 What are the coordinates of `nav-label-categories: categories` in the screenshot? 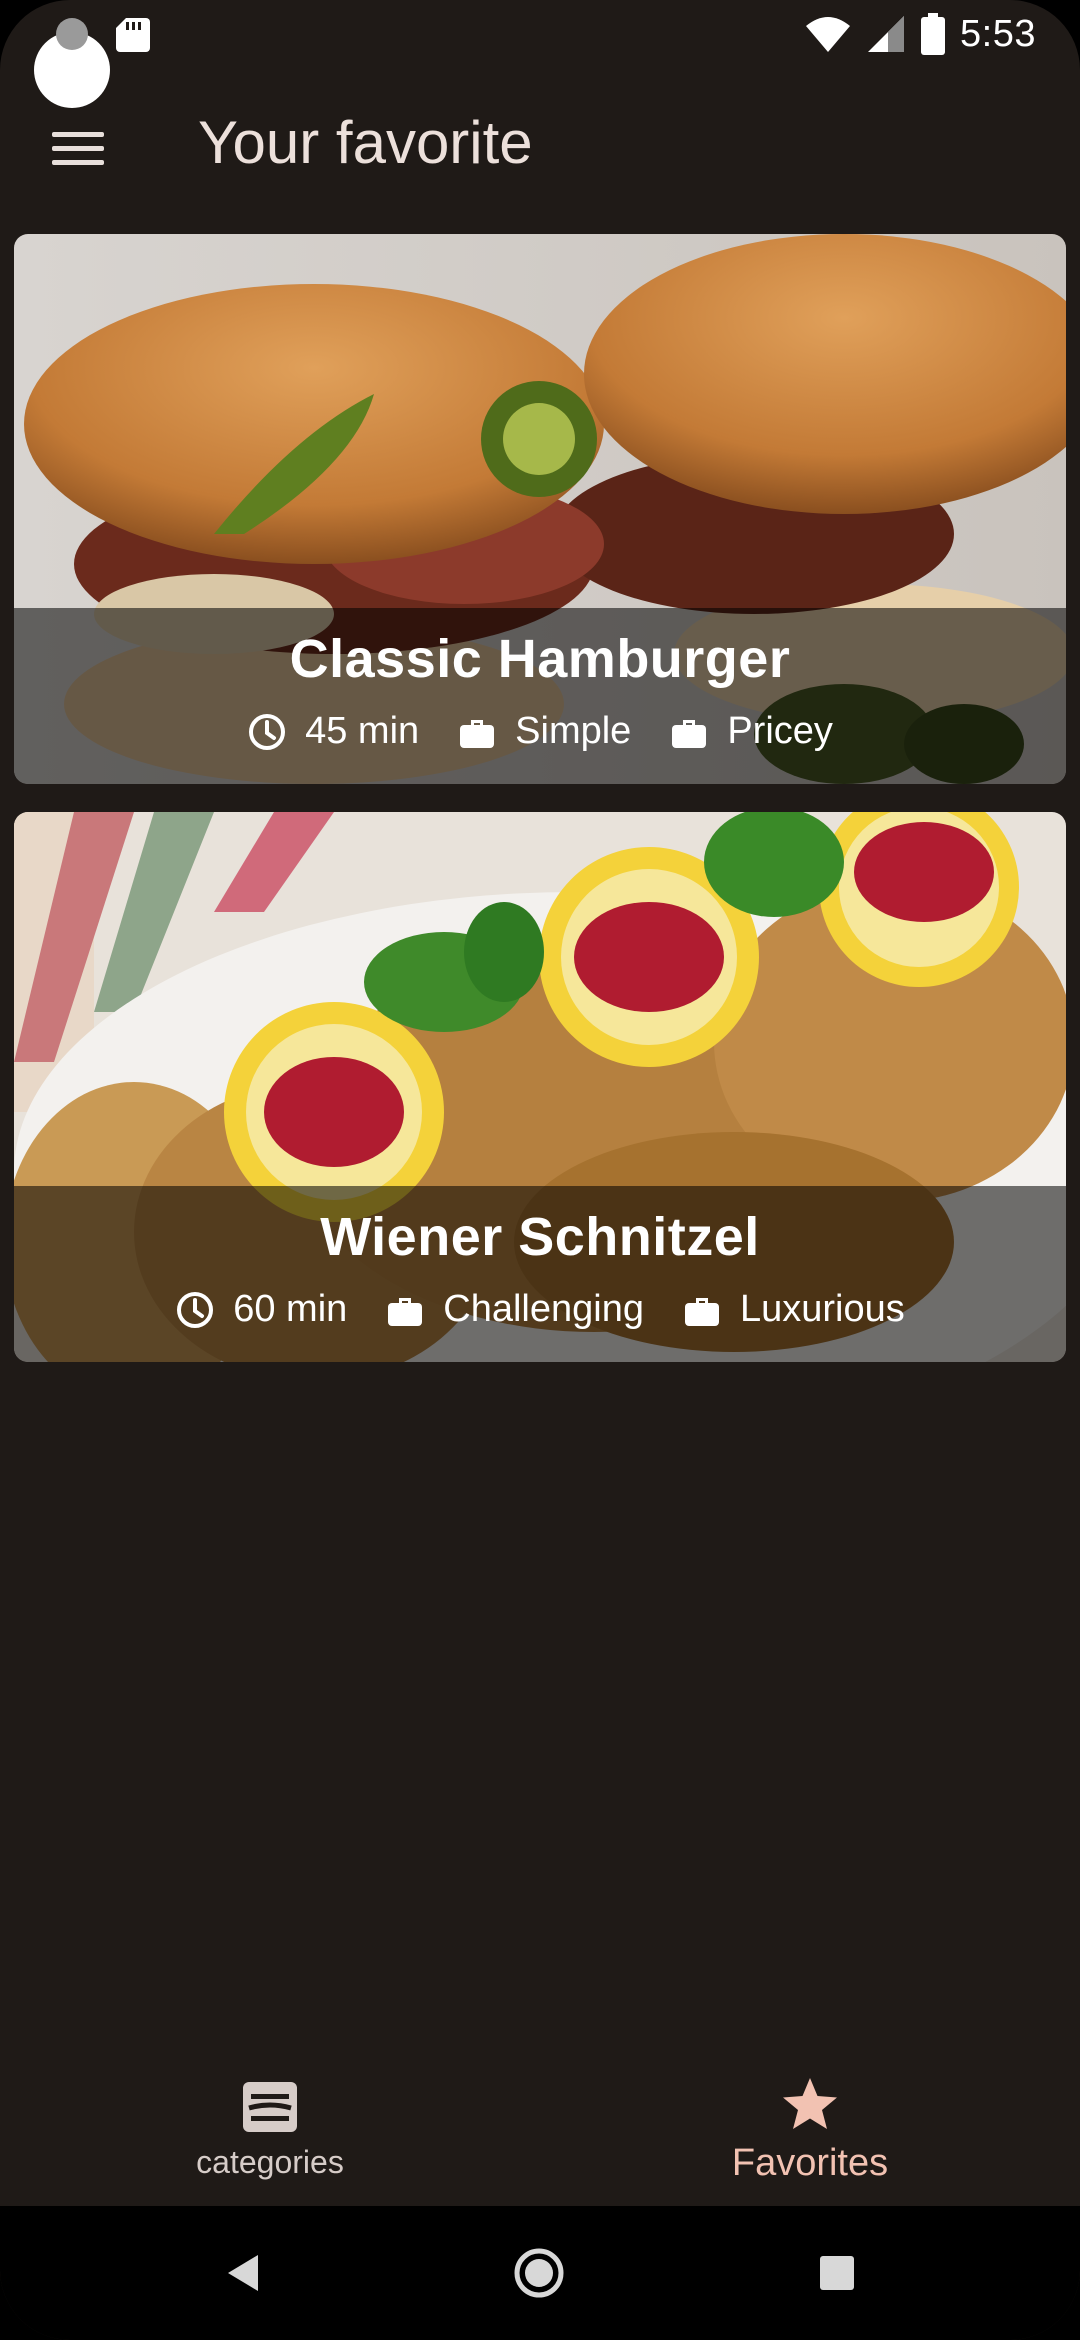 It's located at (270, 2161).